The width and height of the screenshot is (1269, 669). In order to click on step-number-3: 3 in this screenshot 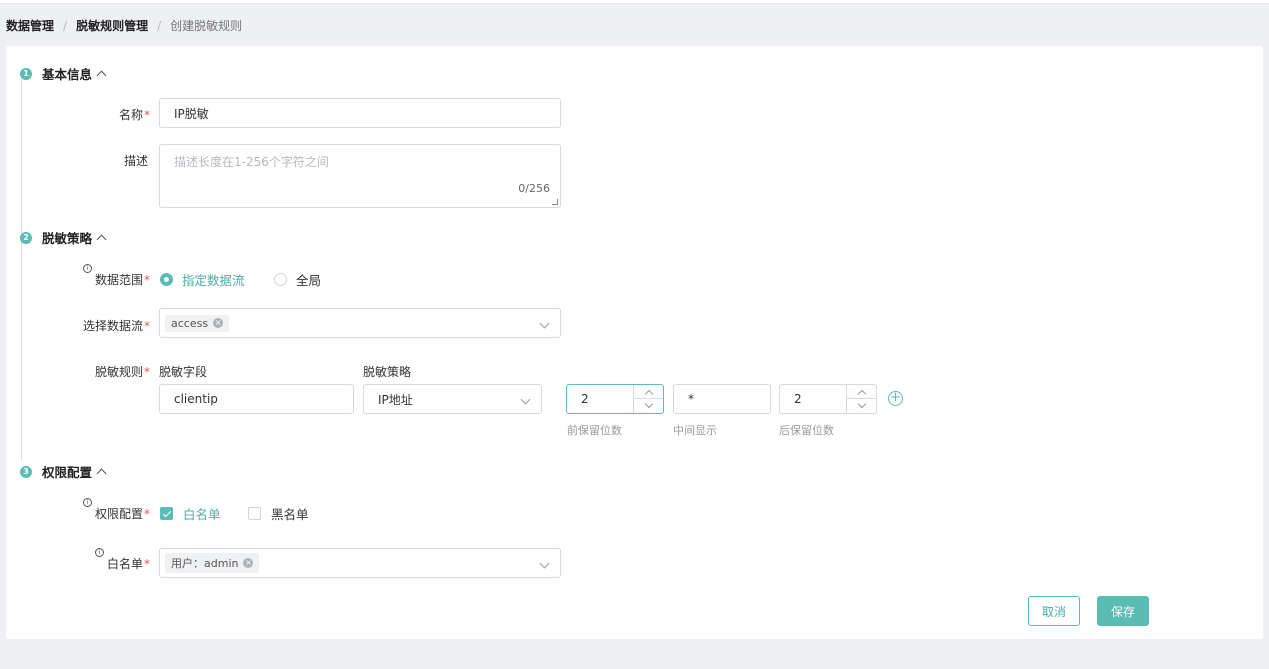, I will do `click(26, 471)`.